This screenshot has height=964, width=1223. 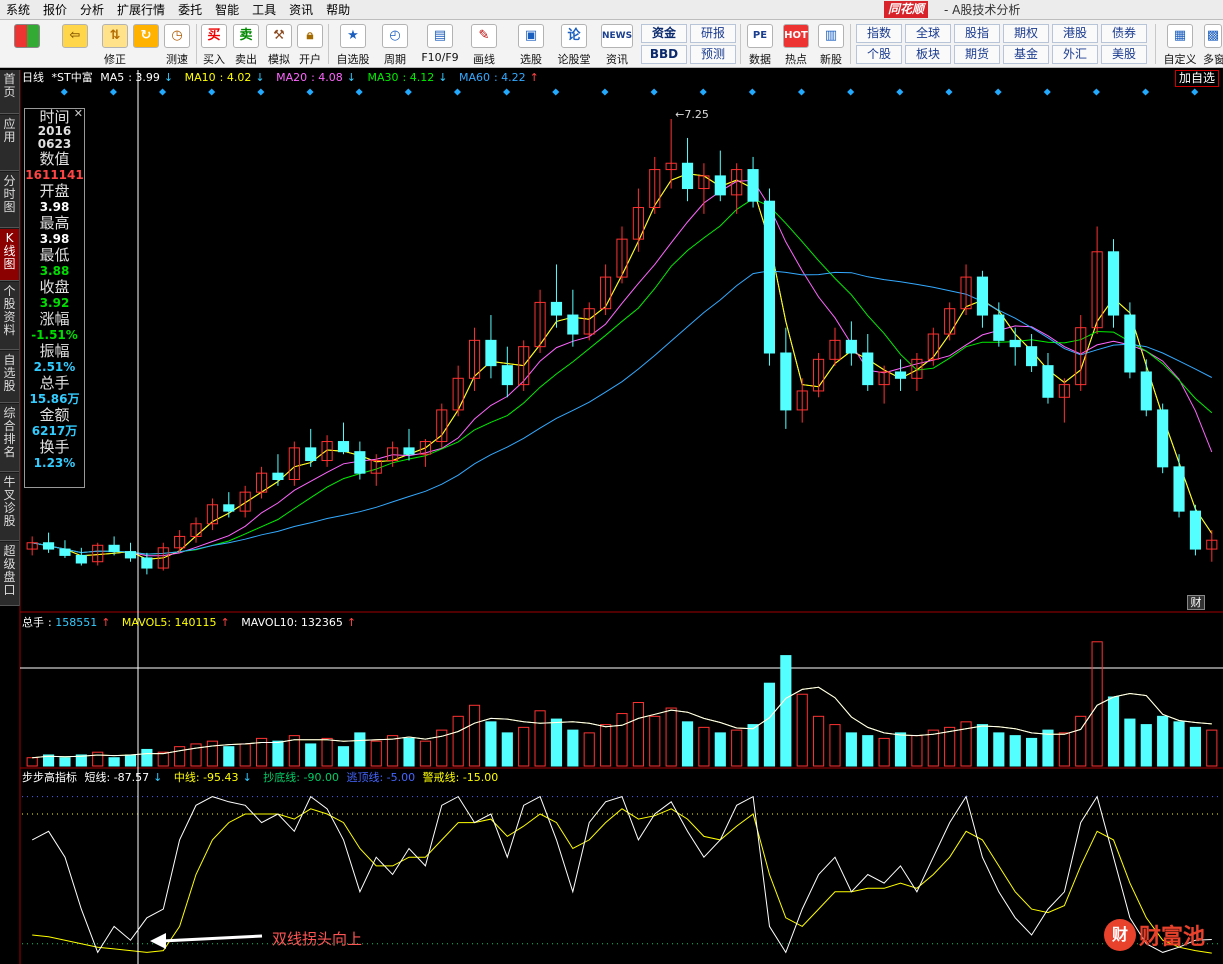 What do you see at coordinates (9, 200) in the screenshot?
I see `tab-intraday: 分时图` at bounding box center [9, 200].